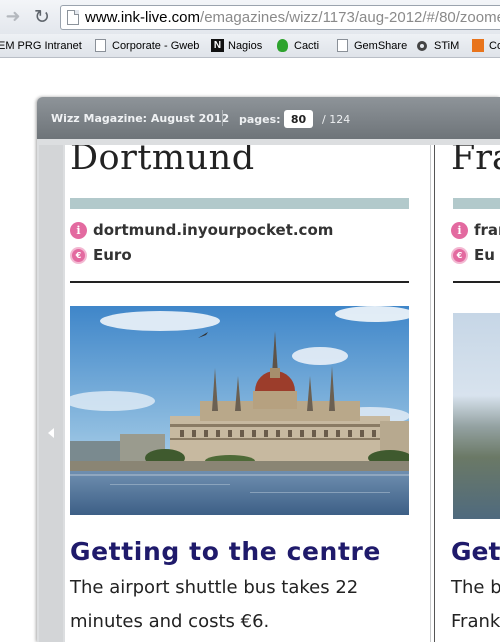 The height and width of the screenshot is (642, 500). Describe the element at coordinates (51, 433) in the screenshot. I see `chevron-left-icon` at that location.